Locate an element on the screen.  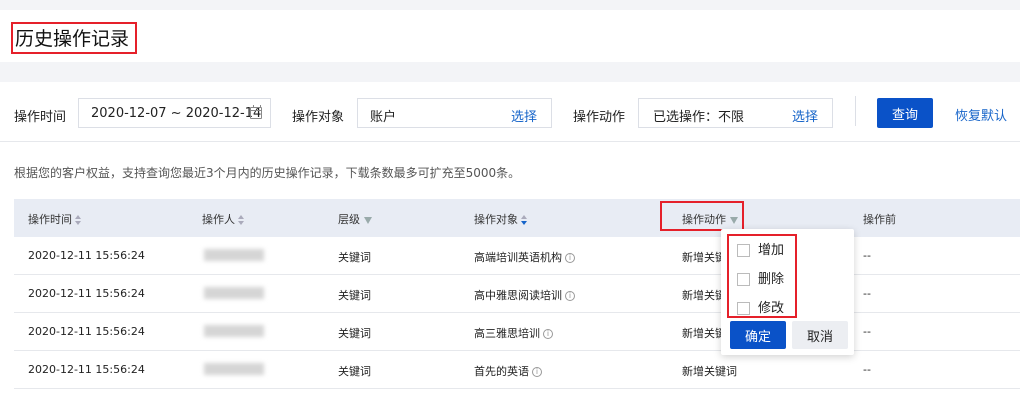
object-filter-field: 账户 选择 is located at coordinates (454, 113).